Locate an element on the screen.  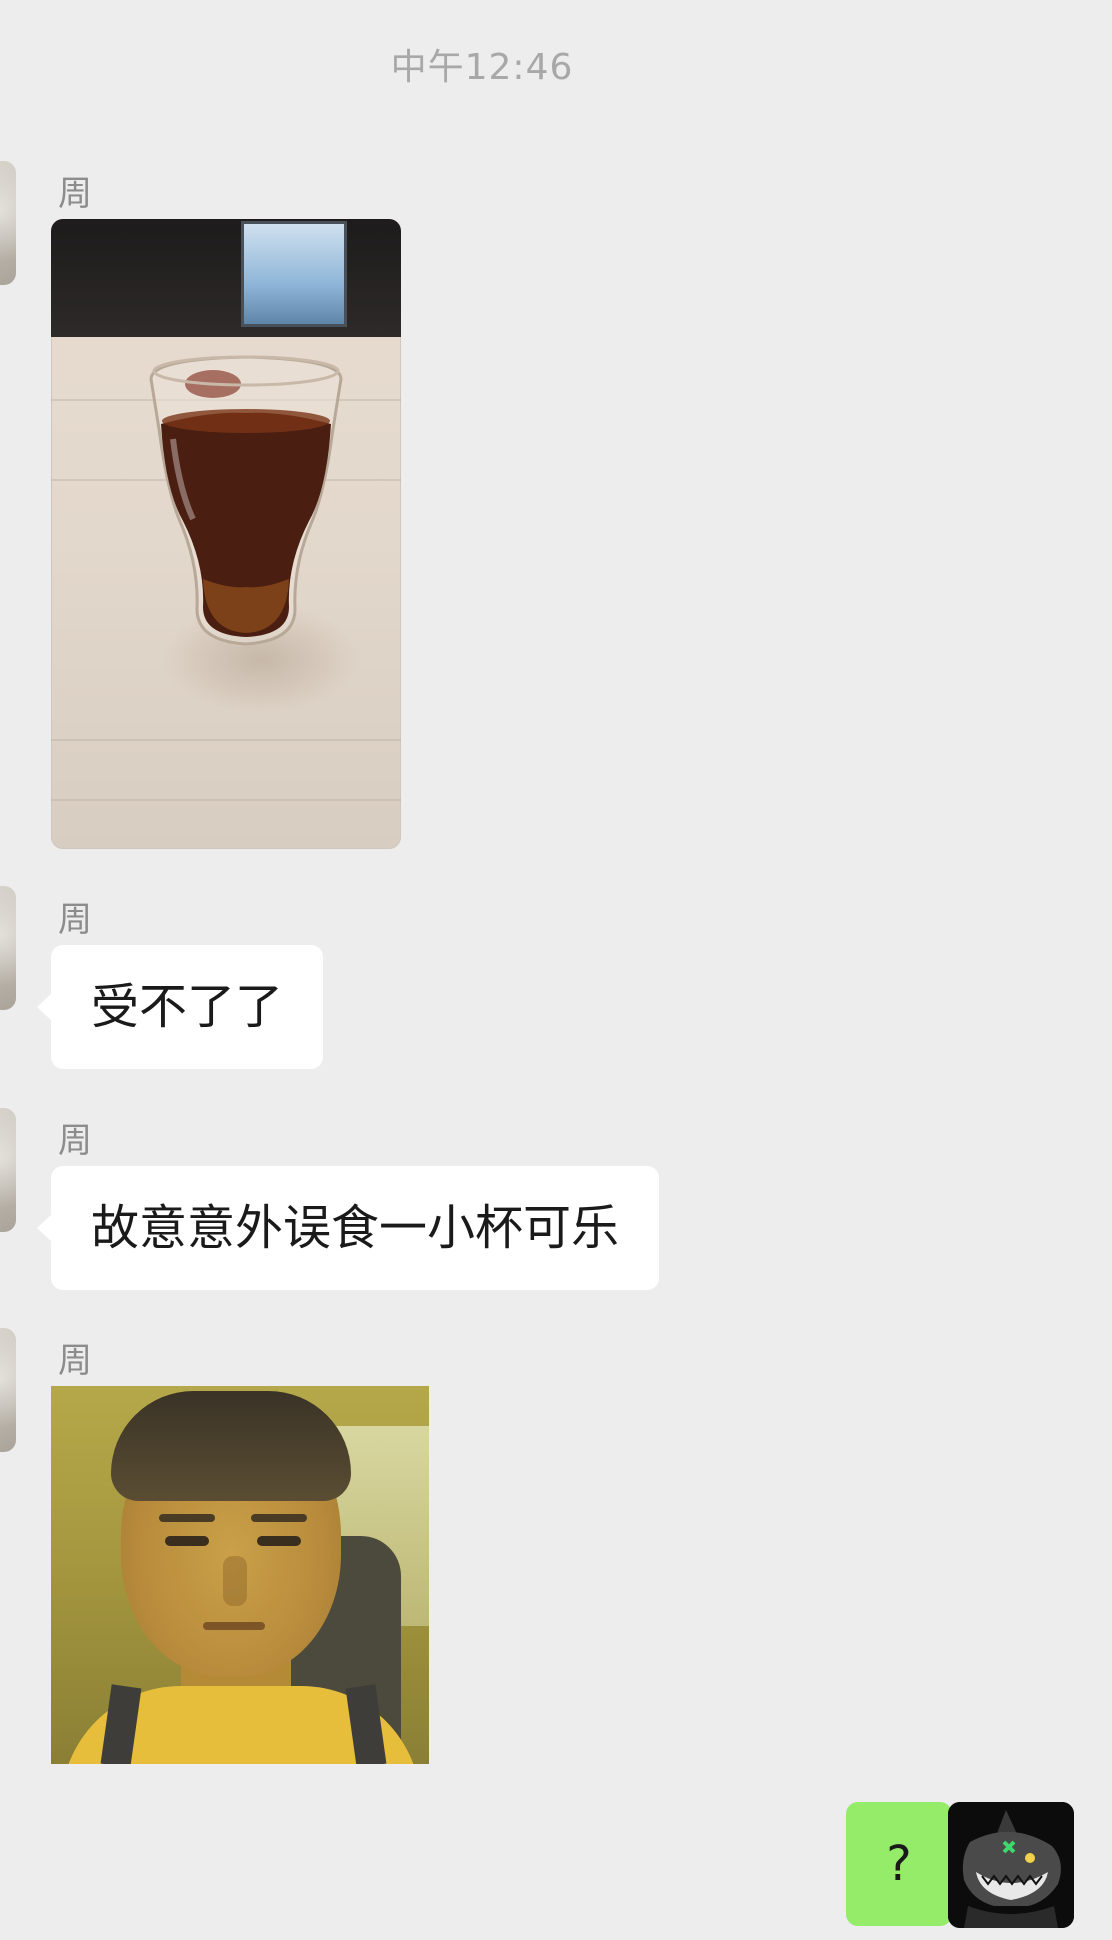
self-avatar is located at coordinates (1011, 1865).